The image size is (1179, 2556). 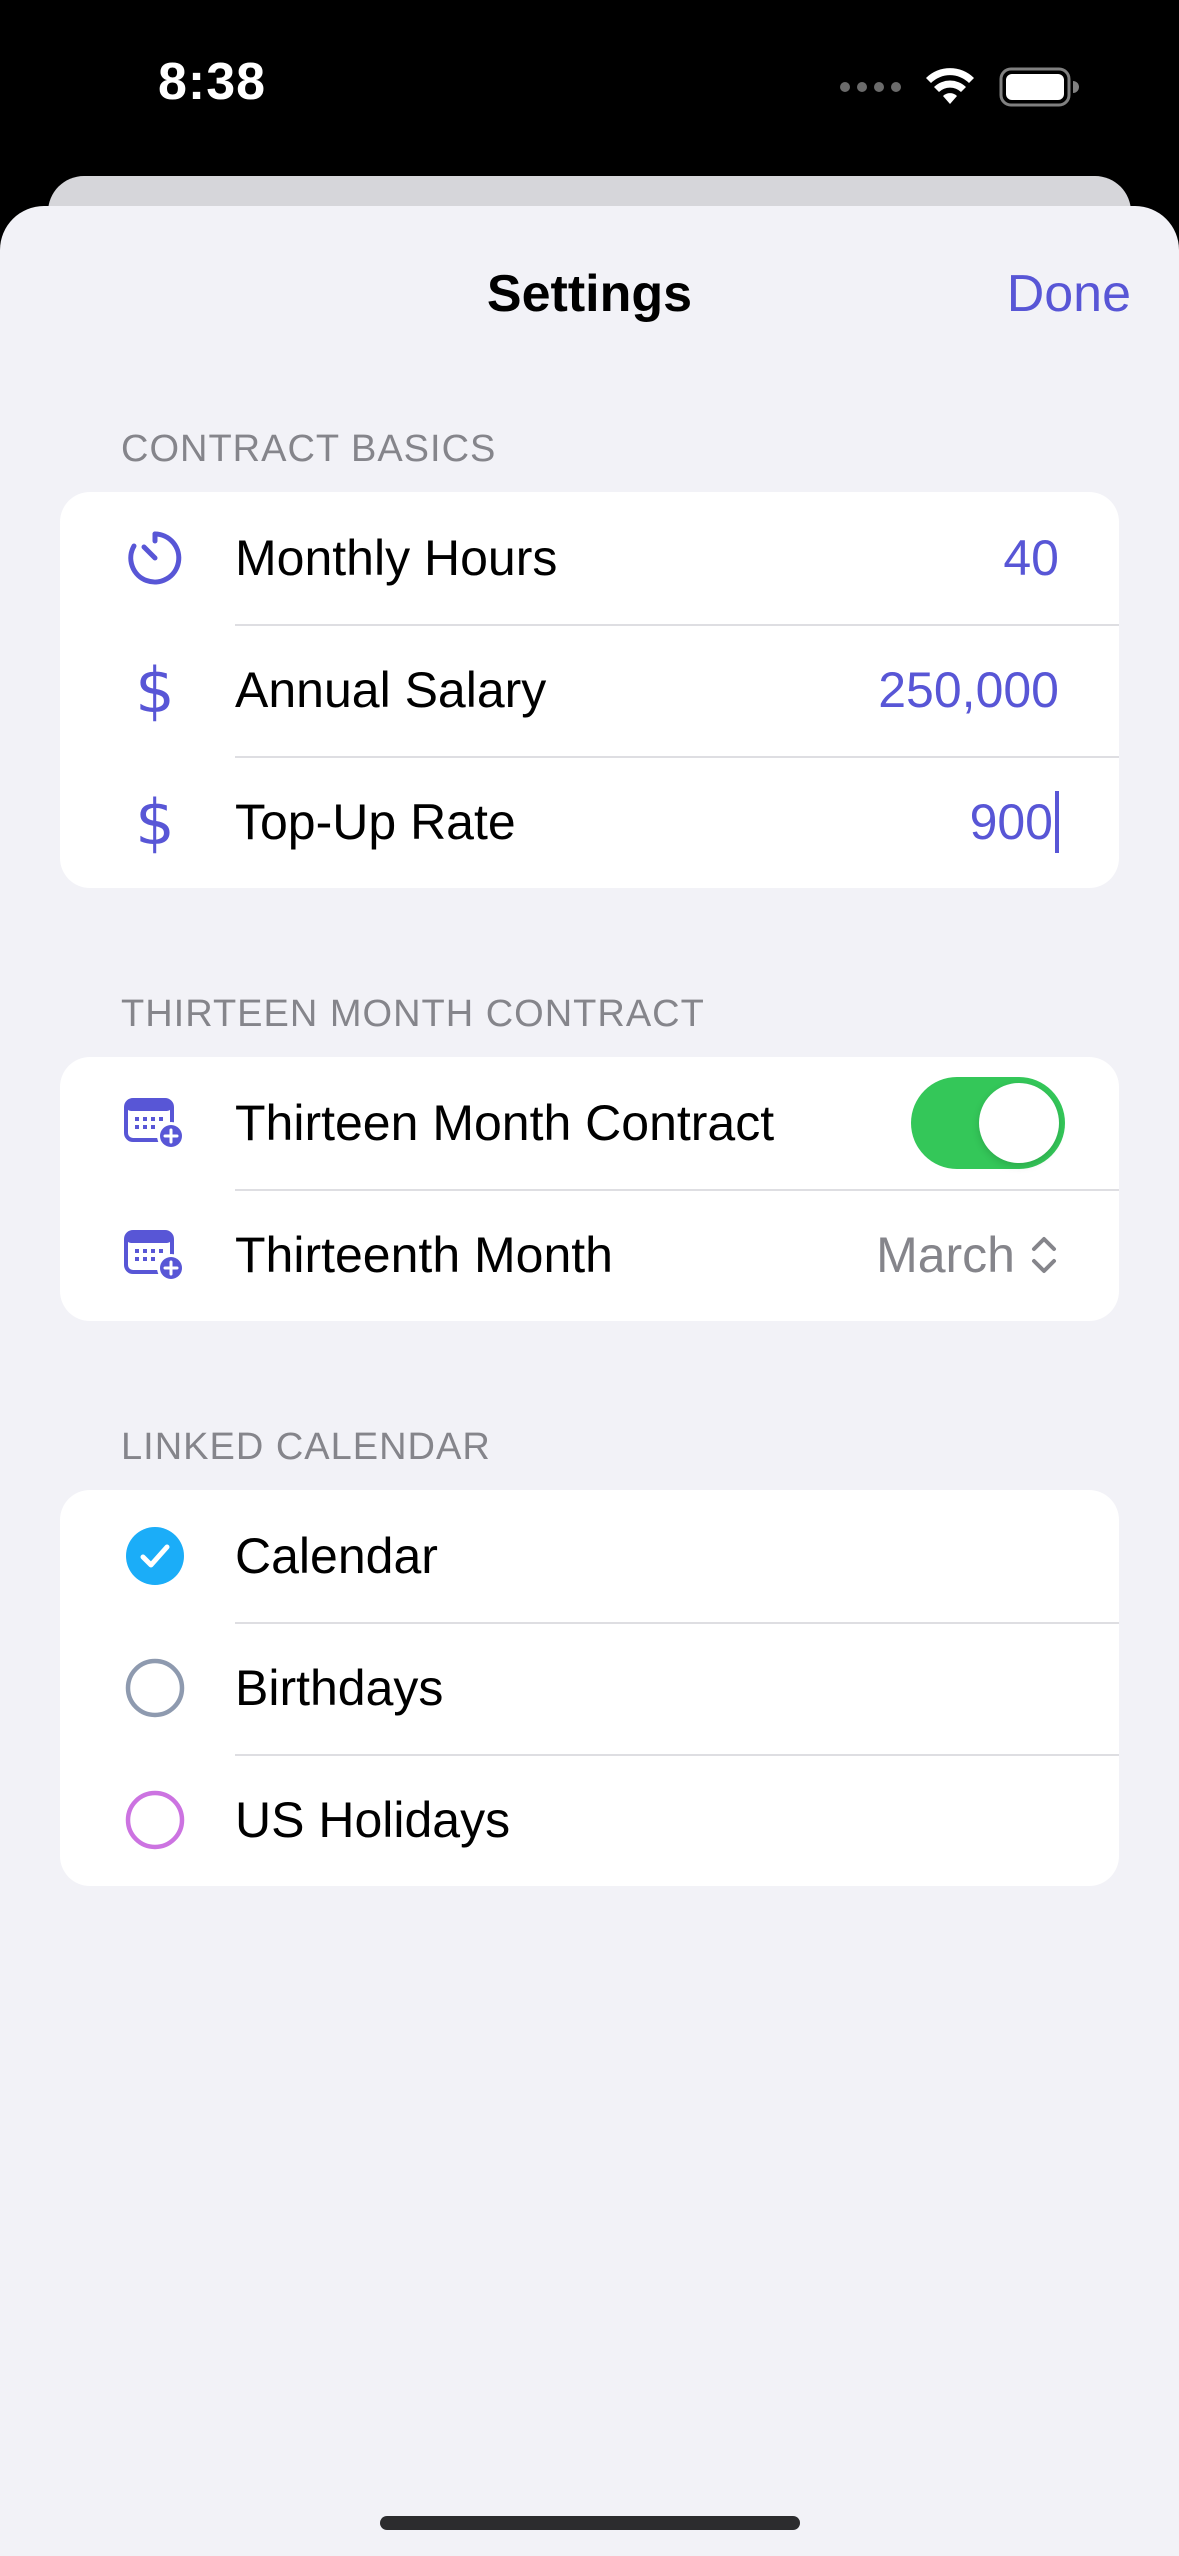 I want to click on section-header-contract-basics: CONTRACT BASICS, so click(x=309, y=449).